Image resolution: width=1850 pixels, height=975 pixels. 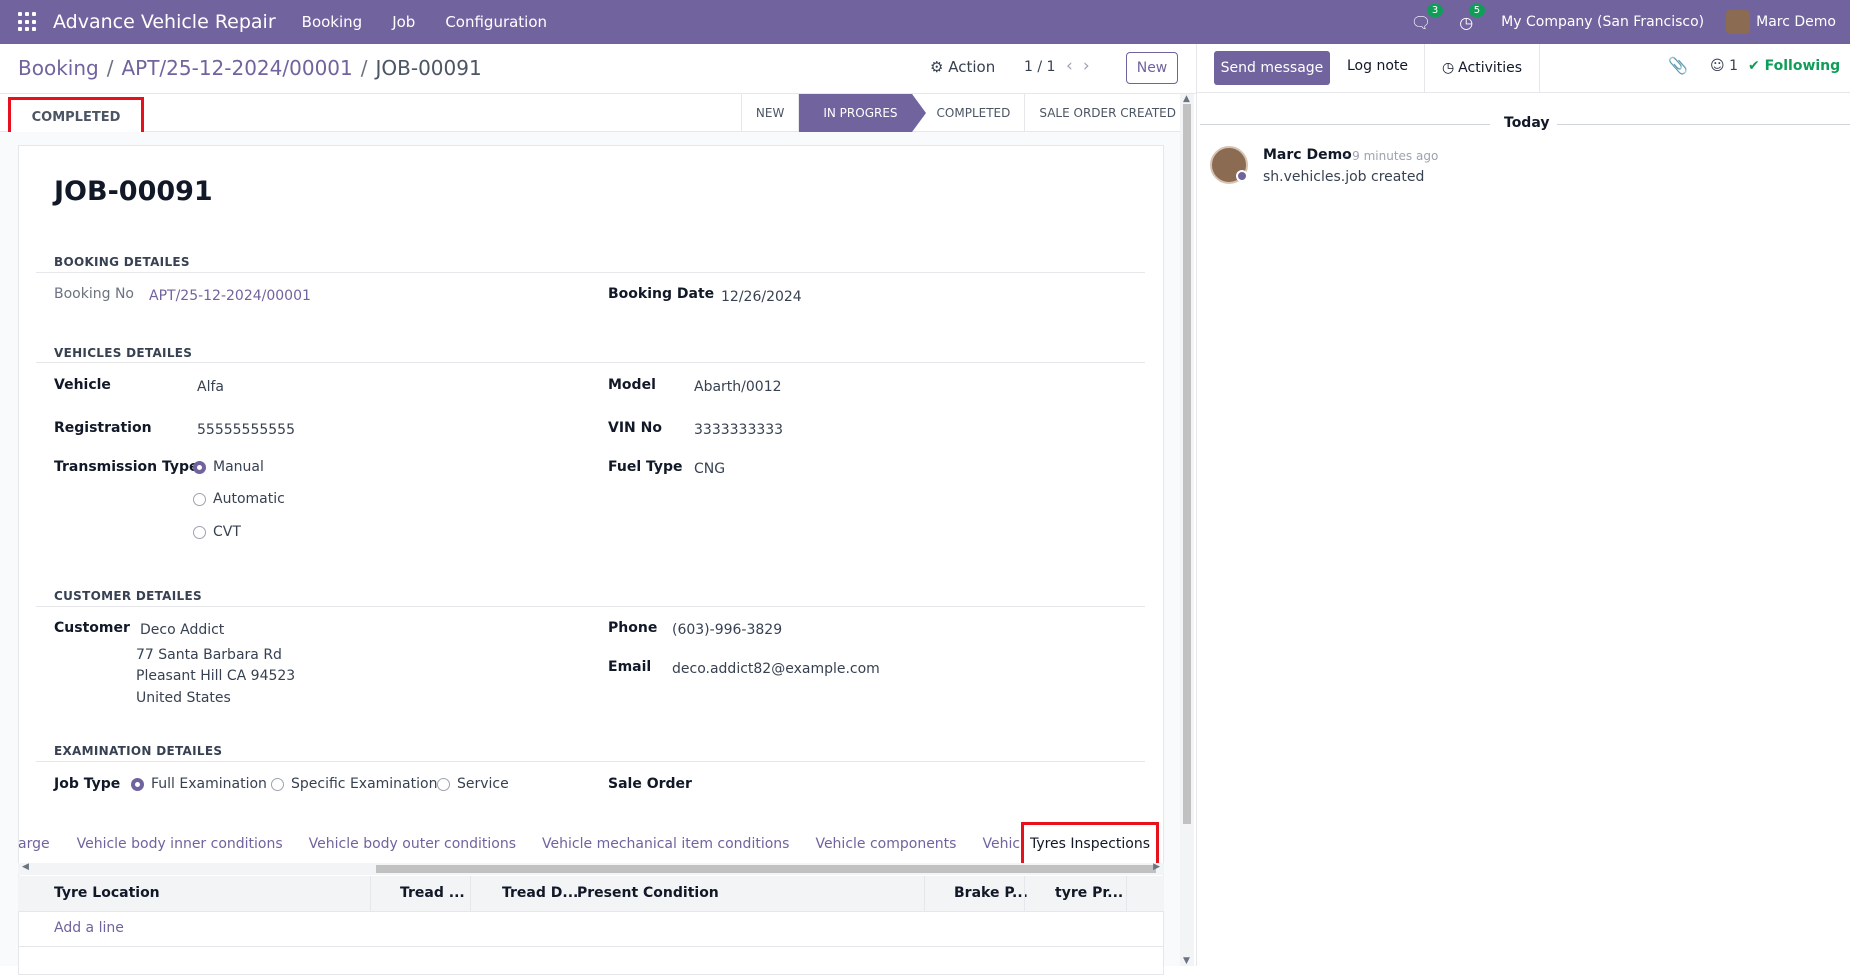 I want to click on gear-icon: ⚙, so click(x=937, y=67).